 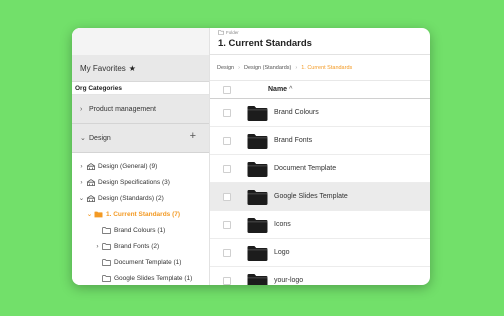 What do you see at coordinates (103, 68) in the screenshot?
I see `favorites-label: My Favorites` at bounding box center [103, 68].